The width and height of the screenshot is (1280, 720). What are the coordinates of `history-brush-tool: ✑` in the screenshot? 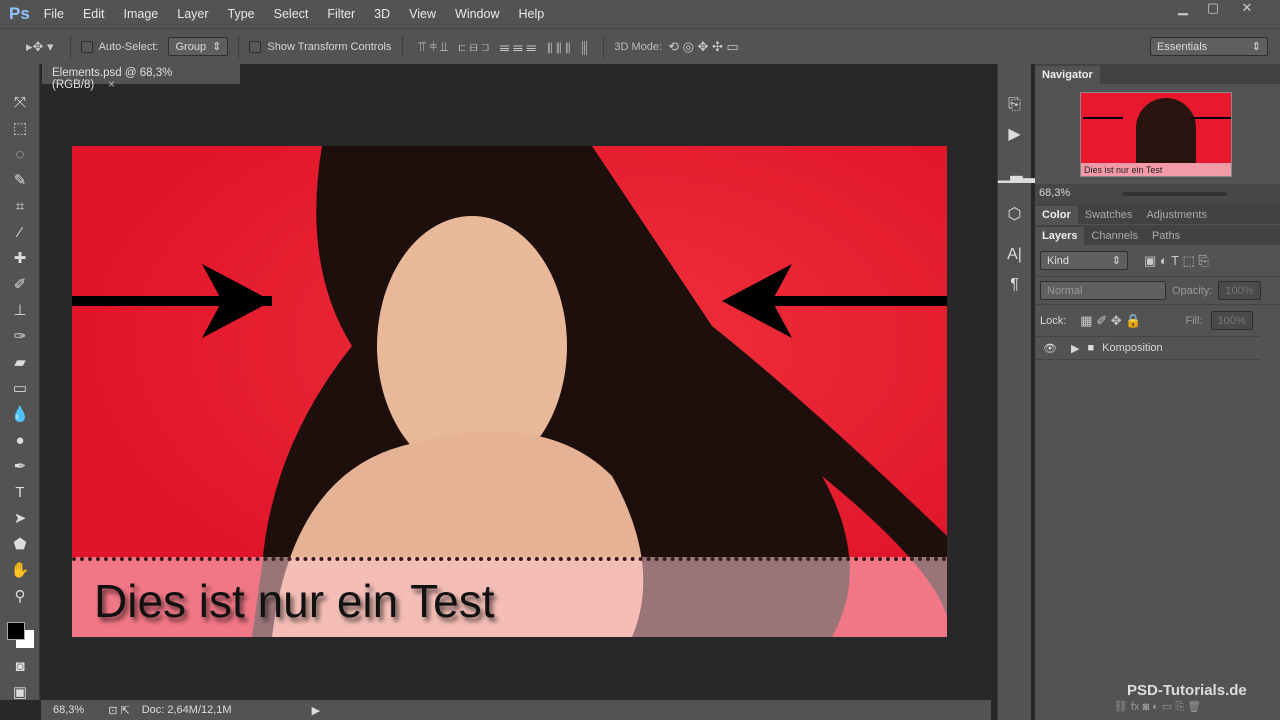 It's located at (20, 337).